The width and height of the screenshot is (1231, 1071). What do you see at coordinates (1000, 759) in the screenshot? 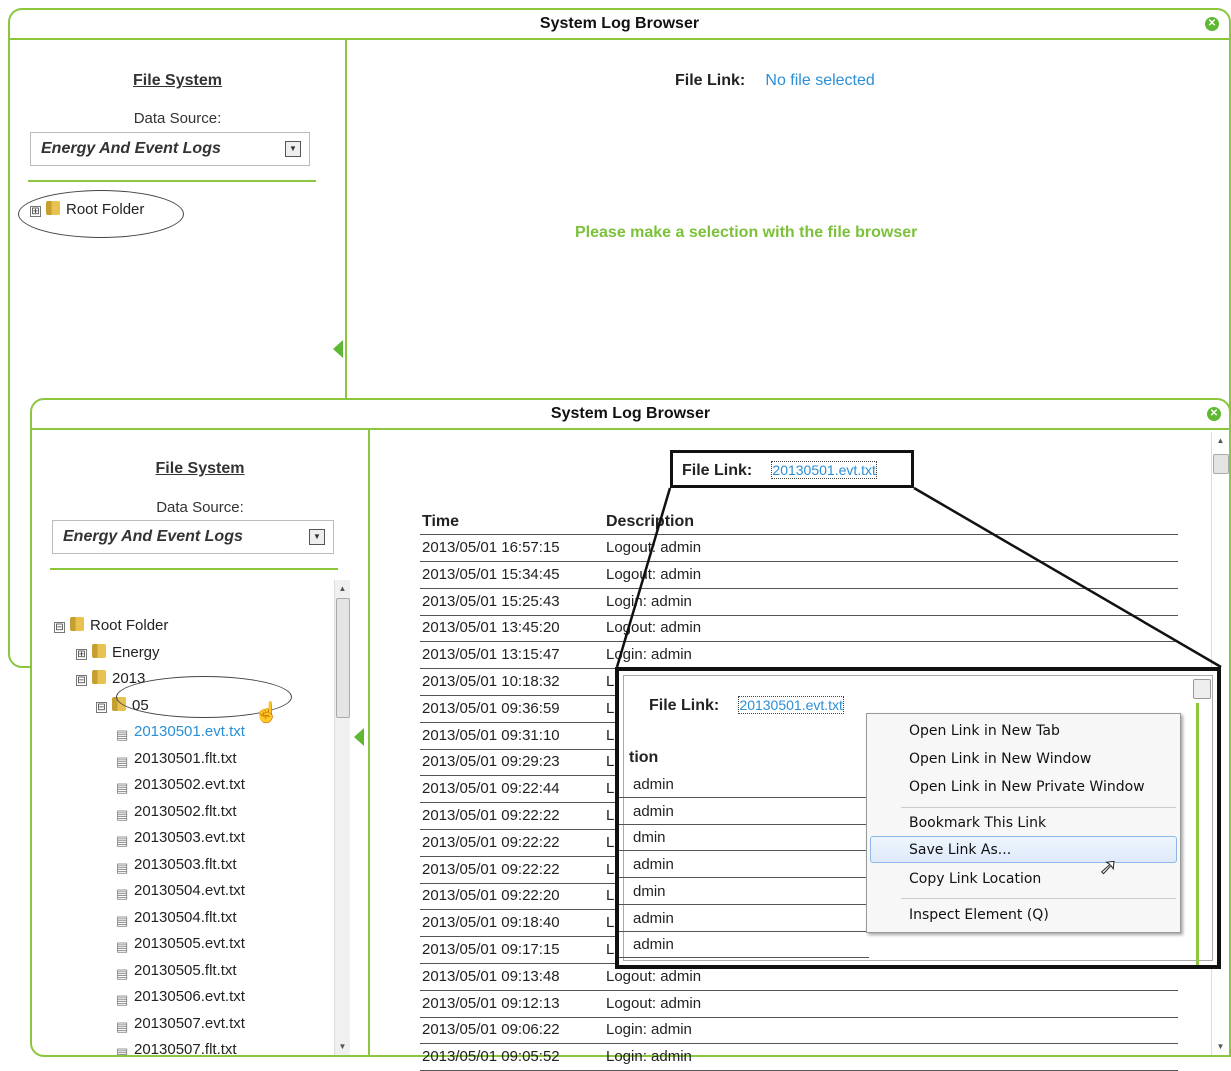
I see `menu-item-open-new-window: Open Link in New Window` at bounding box center [1000, 759].